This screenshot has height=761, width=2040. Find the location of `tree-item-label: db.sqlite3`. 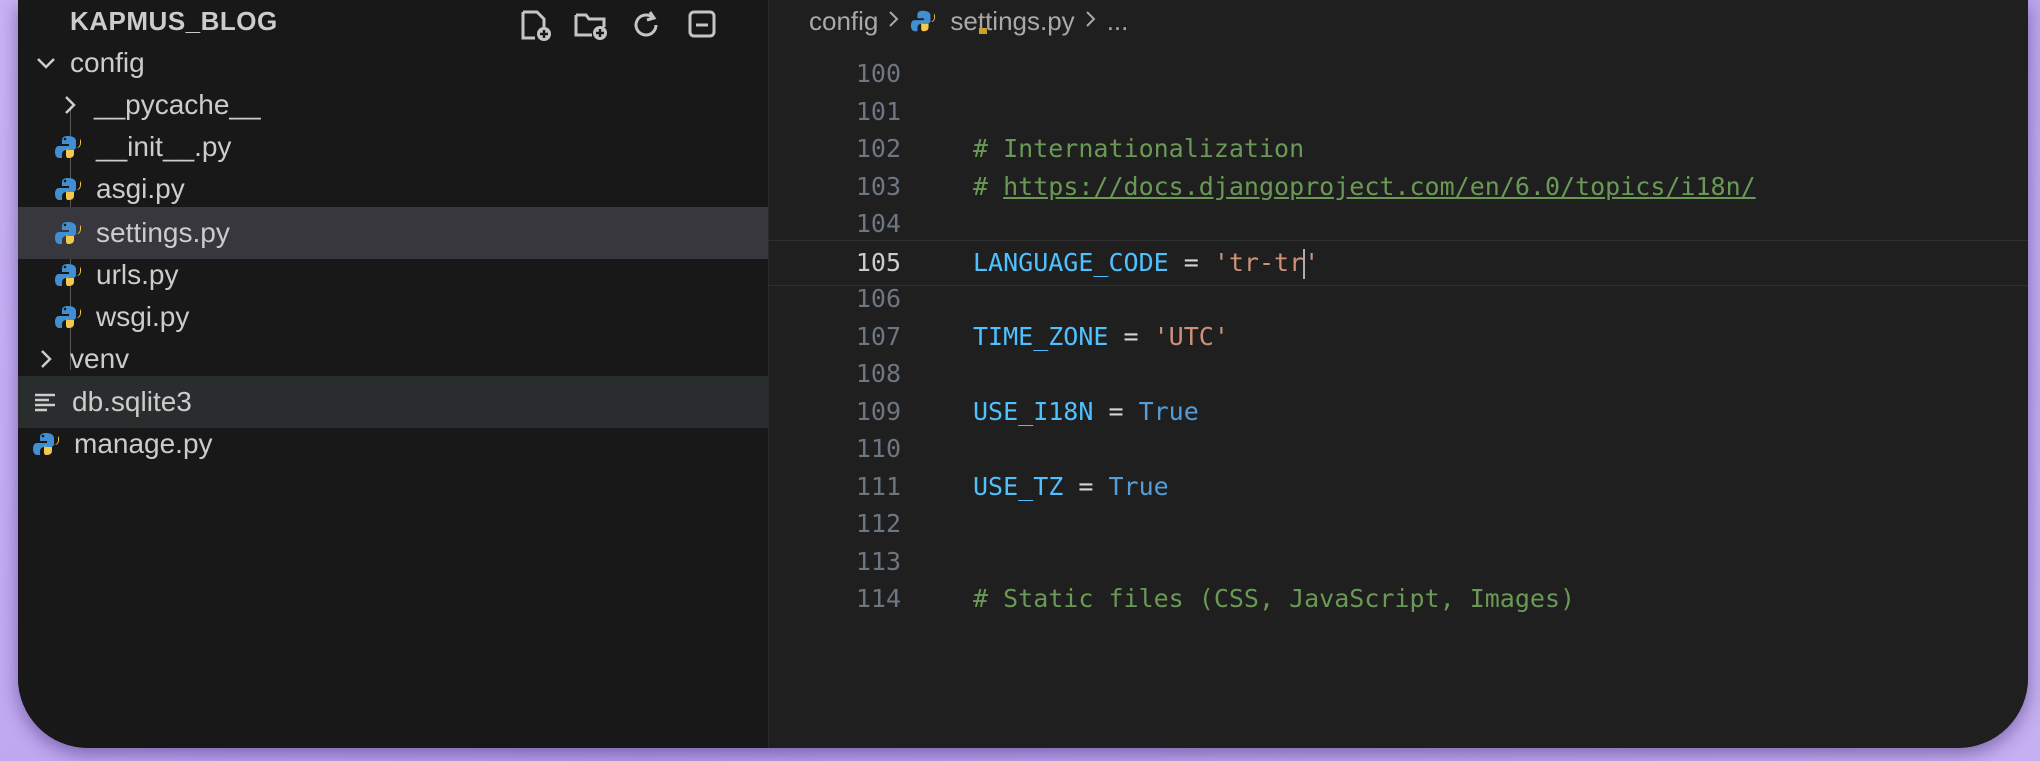

tree-item-label: db.sqlite3 is located at coordinates (132, 401).